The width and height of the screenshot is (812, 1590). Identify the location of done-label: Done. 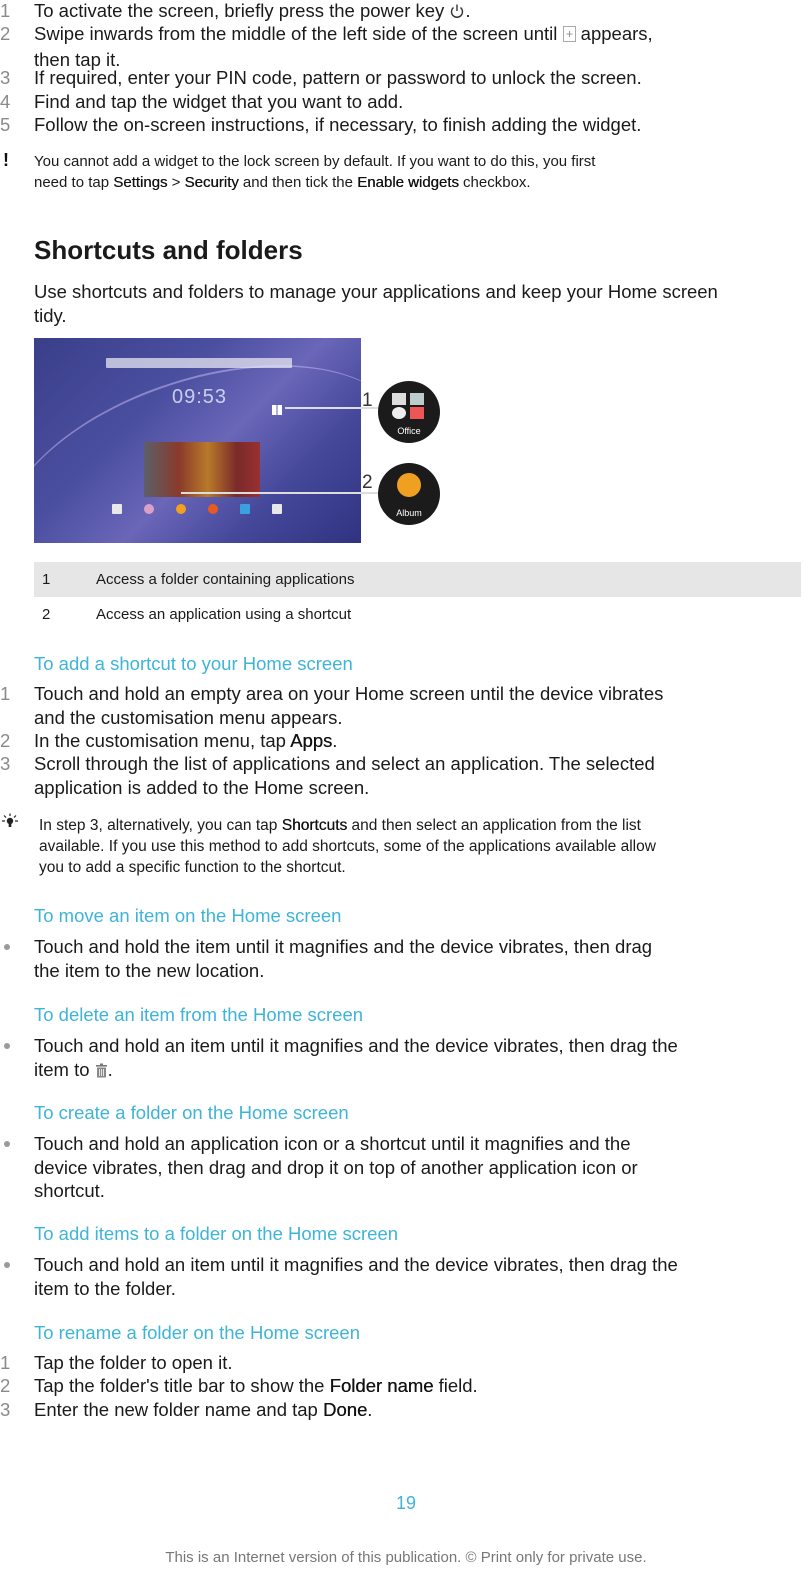
(345, 1409).